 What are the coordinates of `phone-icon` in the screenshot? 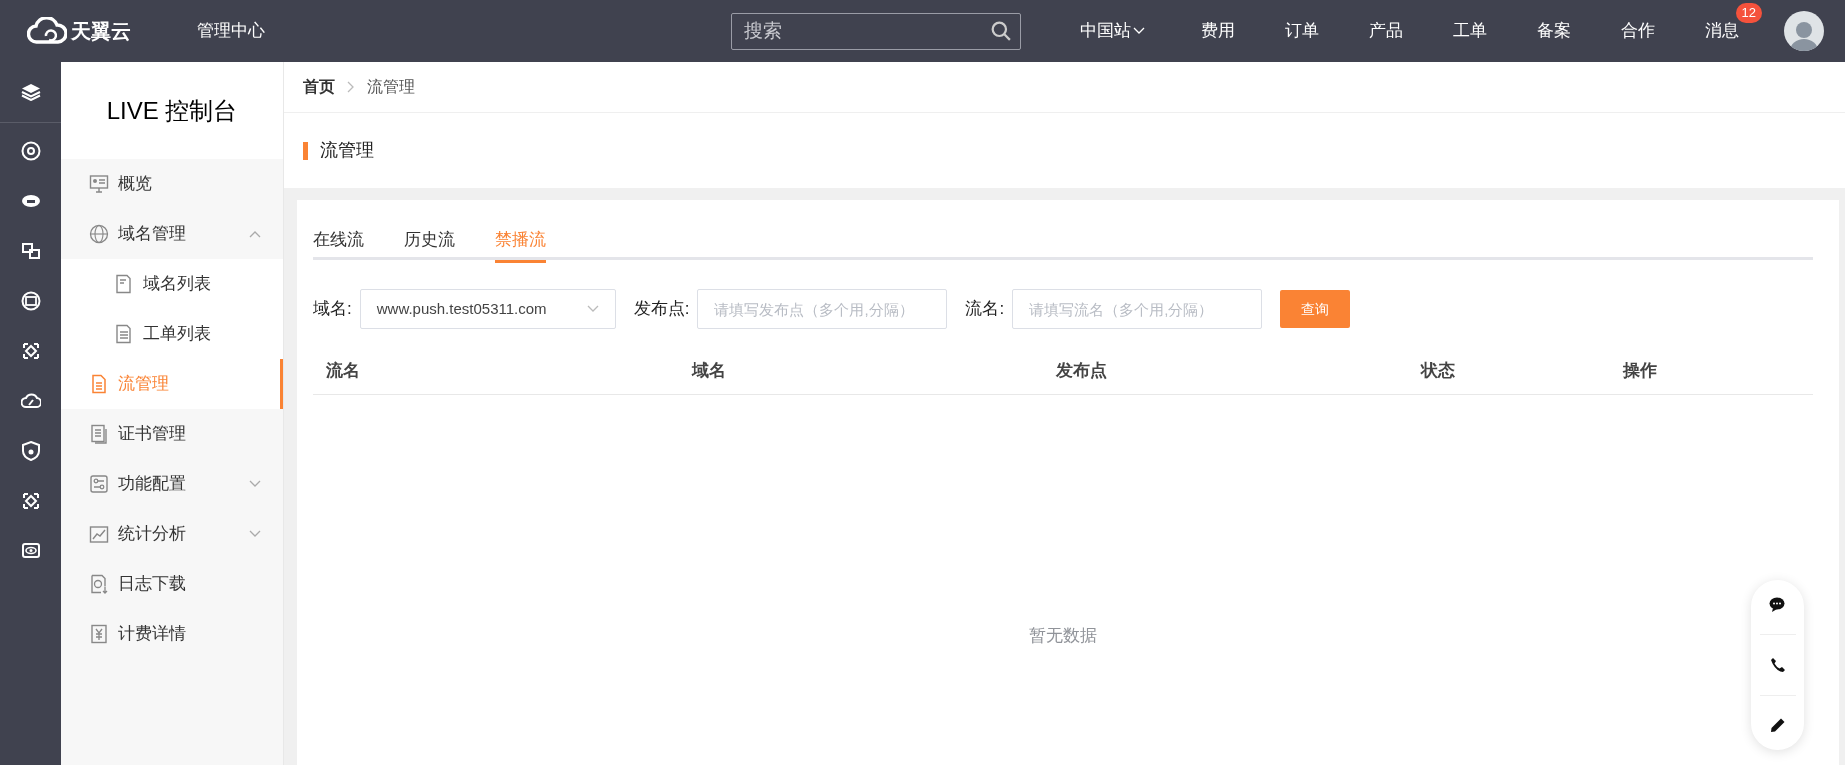 It's located at (1777, 665).